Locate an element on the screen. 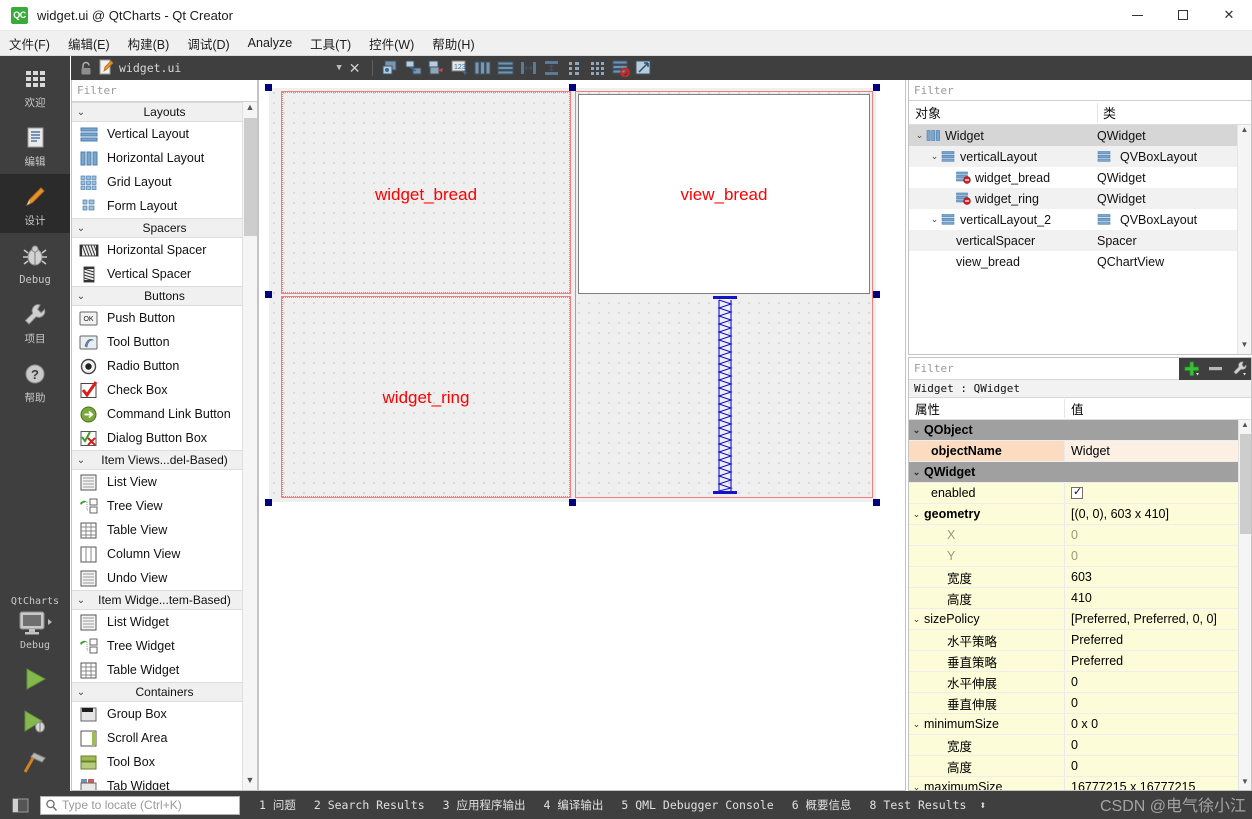 The width and height of the screenshot is (1252, 819). table-row: view_bread QChartView is located at coordinates (1080, 261).